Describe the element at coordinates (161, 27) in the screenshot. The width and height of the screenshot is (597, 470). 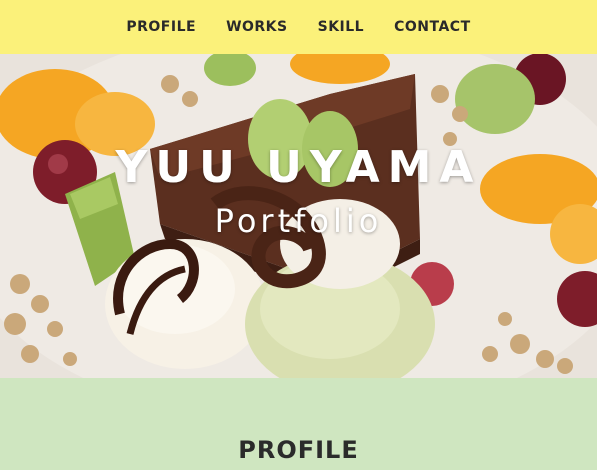
I see `nav-link-profile: PROFILE` at that location.